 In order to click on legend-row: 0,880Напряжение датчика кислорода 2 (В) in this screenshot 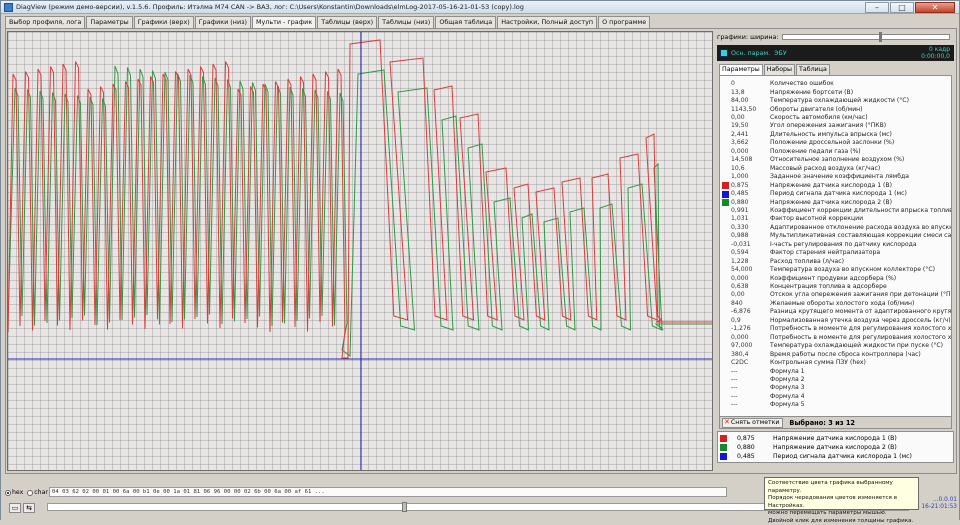, I will do `click(835, 447)`.